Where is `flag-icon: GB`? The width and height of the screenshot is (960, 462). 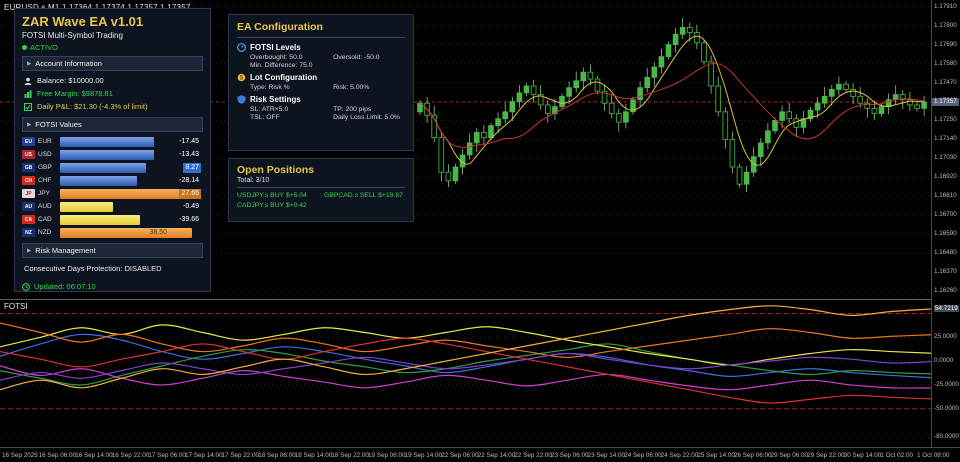
flag-icon: GB is located at coordinates (28, 167).